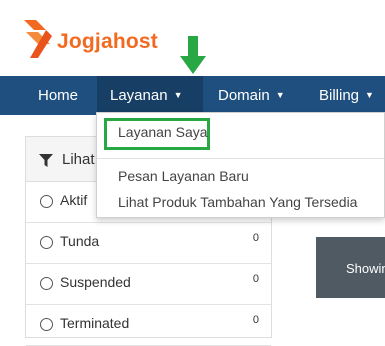  Describe the element at coordinates (78, 159) in the screenshot. I see `filter-panel-title: Lihat` at that location.